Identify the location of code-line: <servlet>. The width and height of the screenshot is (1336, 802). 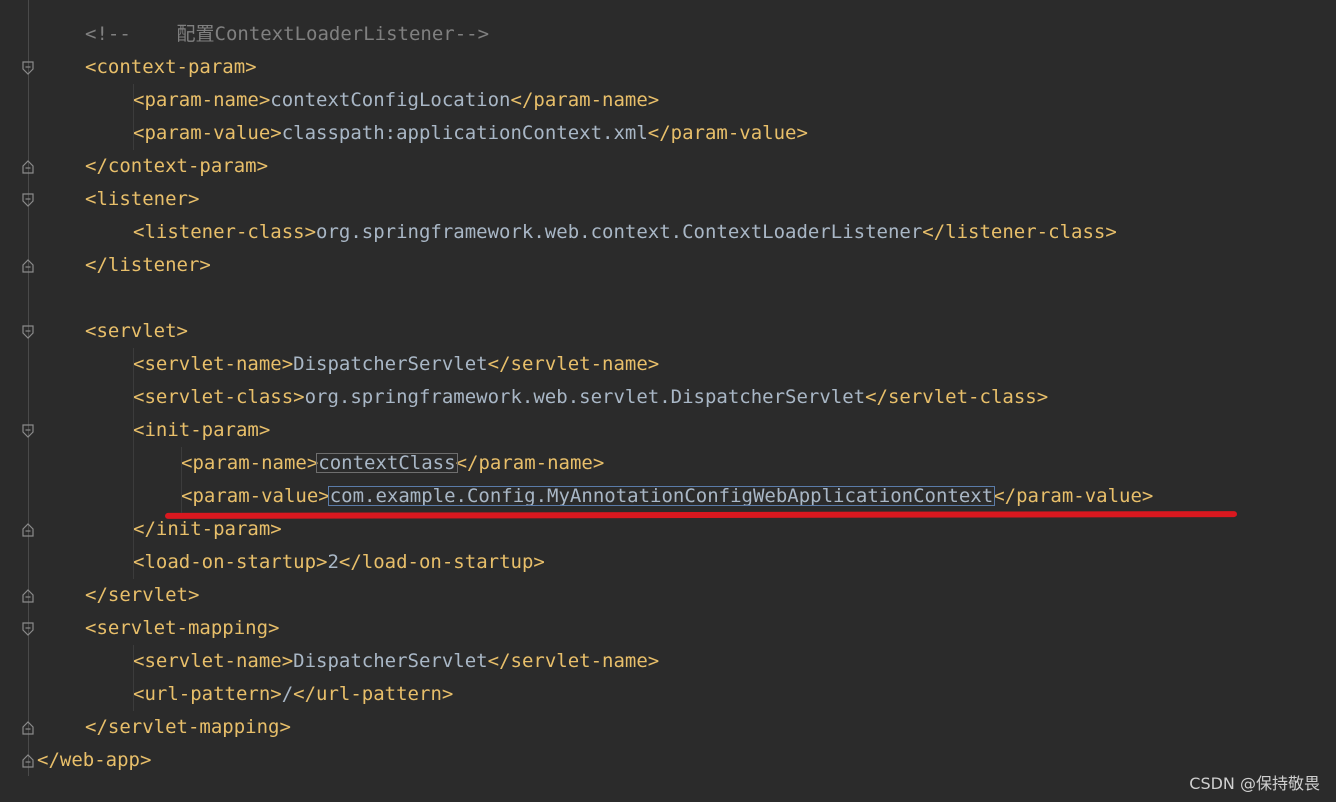
(136, 331).